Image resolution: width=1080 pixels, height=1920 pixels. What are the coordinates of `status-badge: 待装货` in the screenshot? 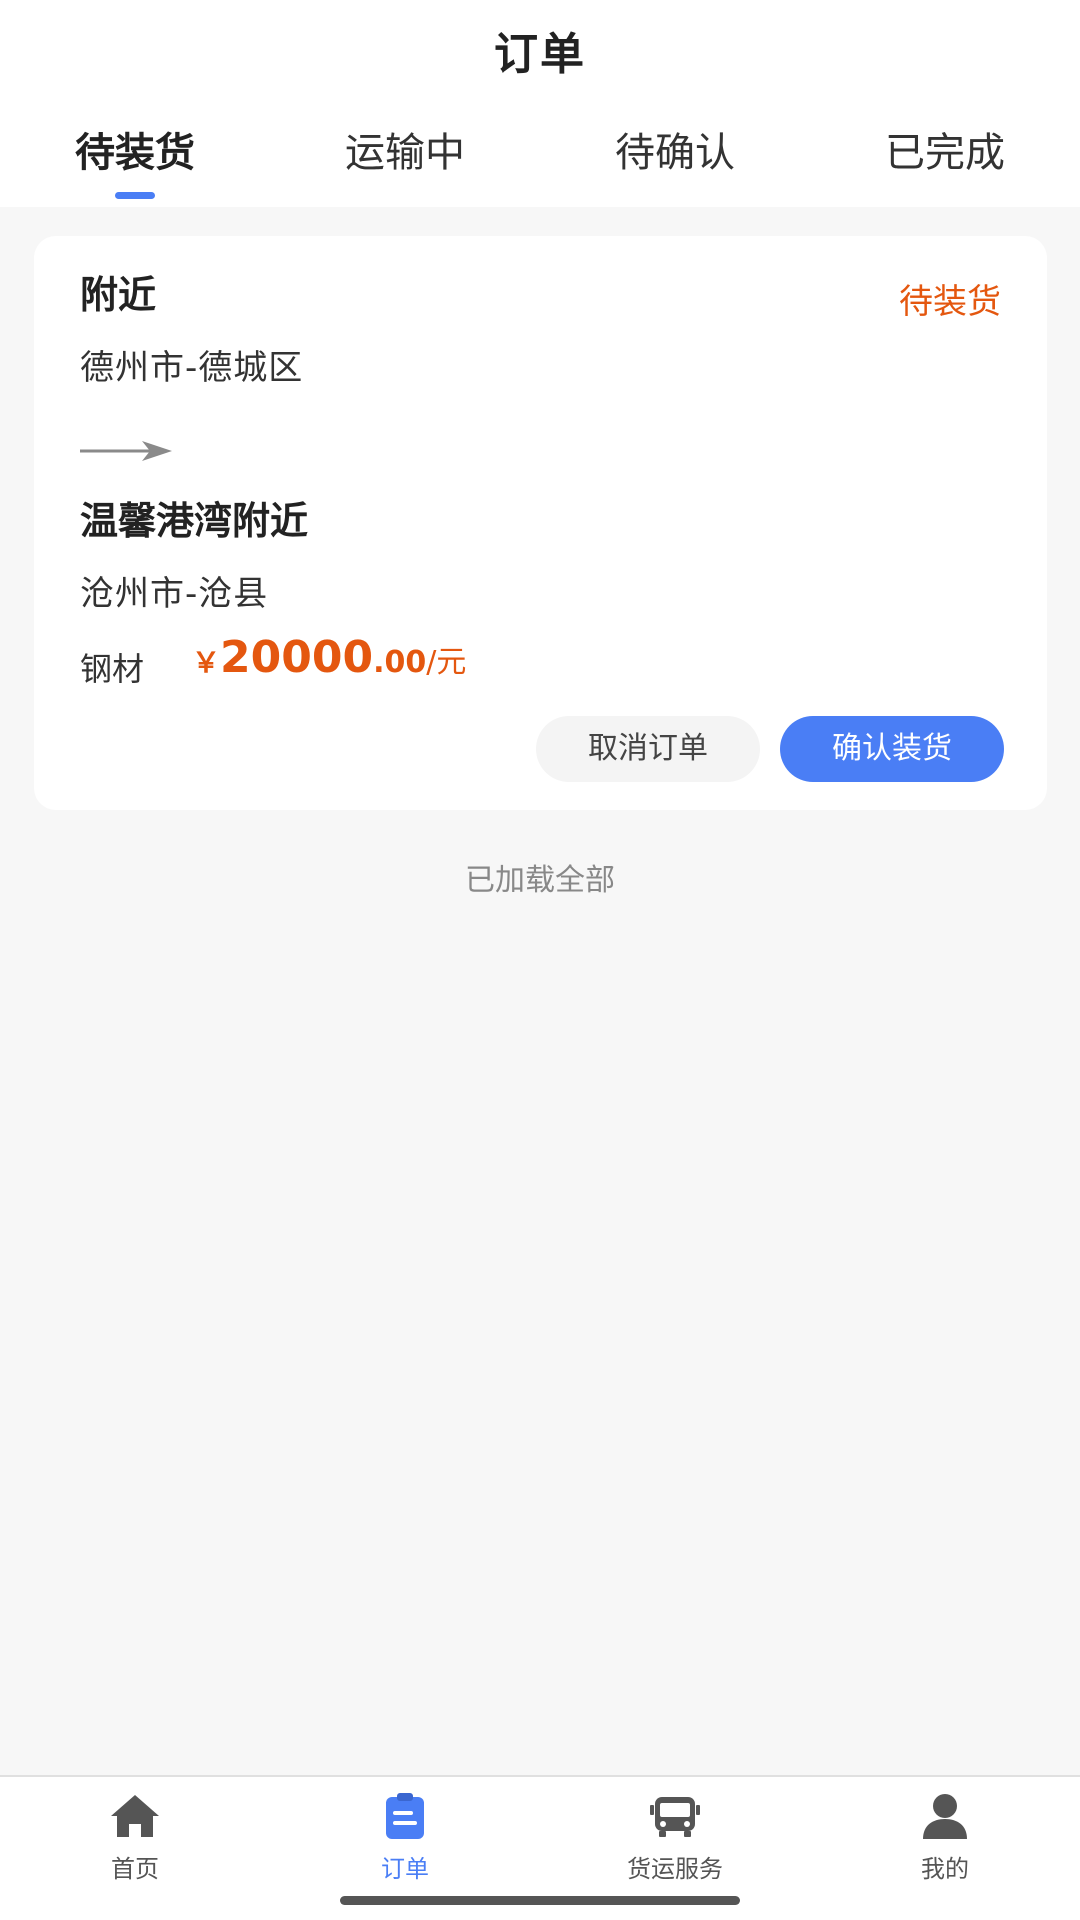 It's located at (950, 302).